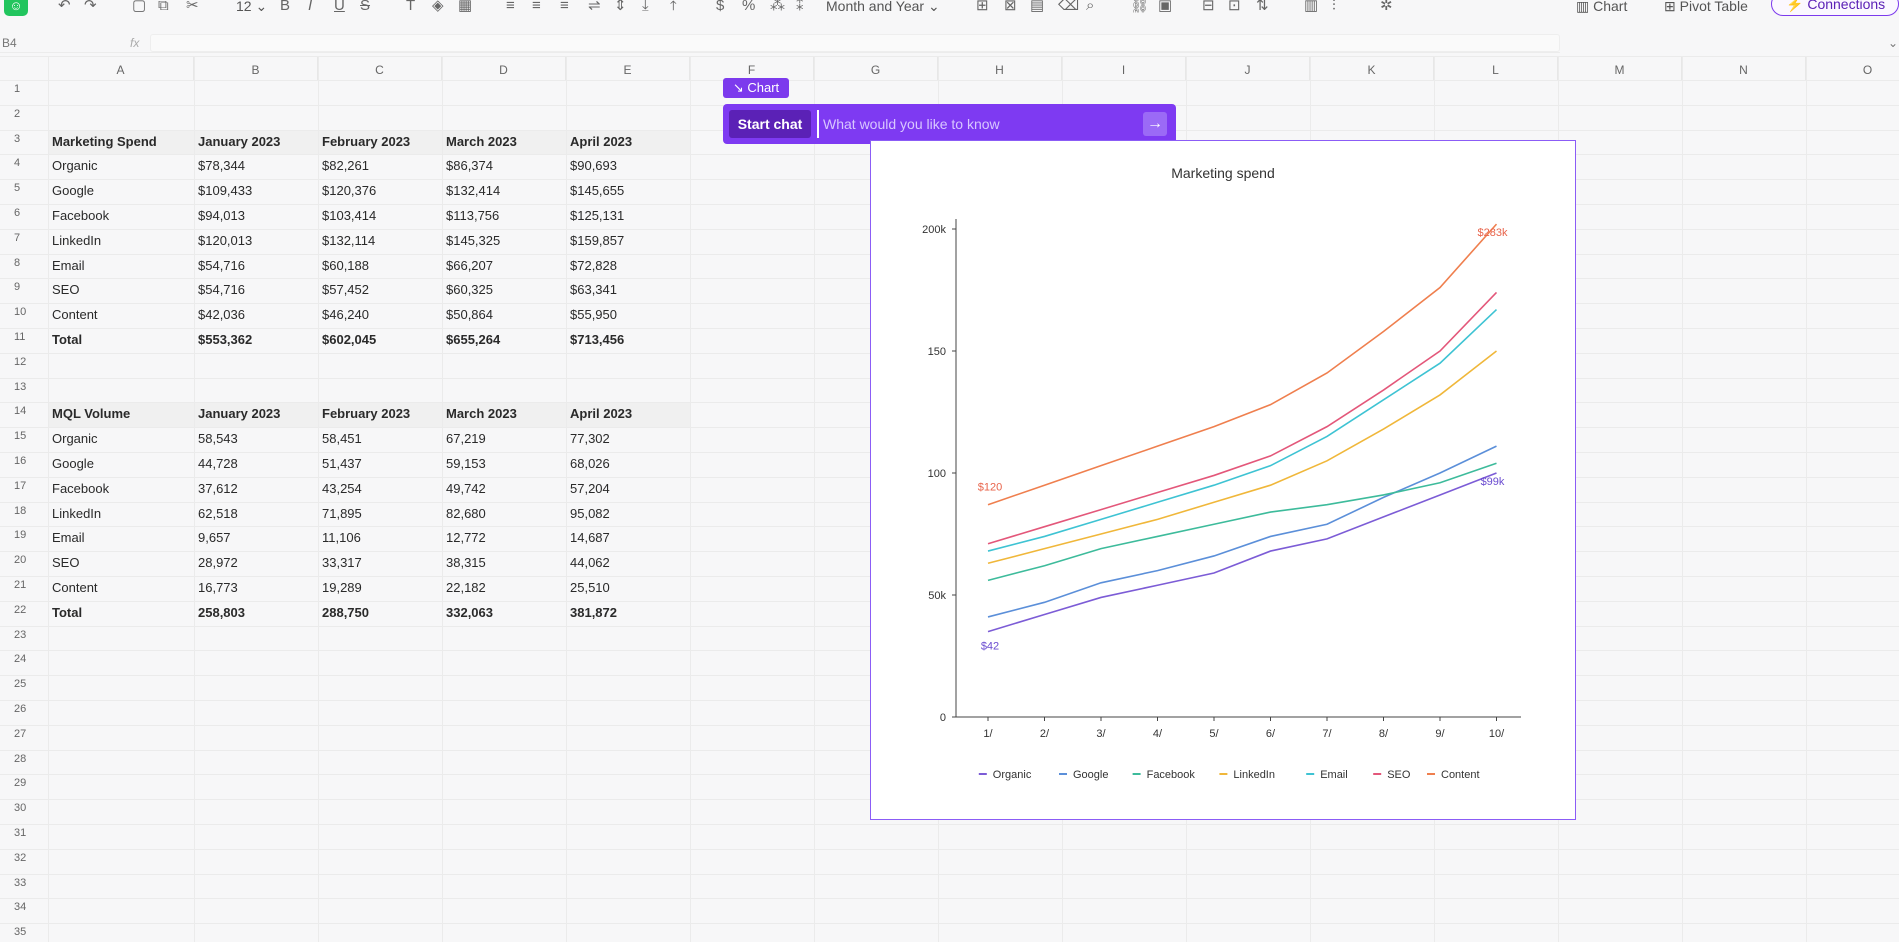 This screenshot has width=1899, height=942. I want to click on row-header-25: 25, so click(24, 684).